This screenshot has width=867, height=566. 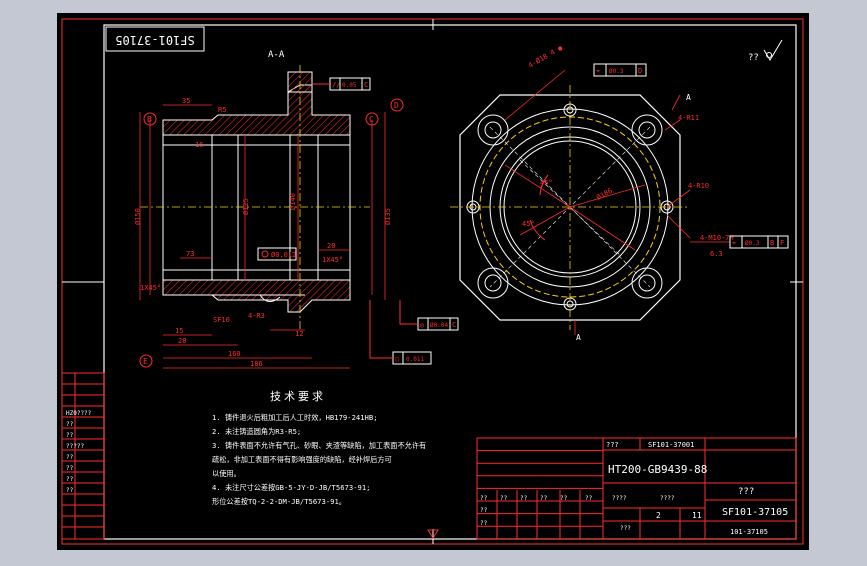 I want to click on angle-45-b: 45°, so click(x=528, y=224).